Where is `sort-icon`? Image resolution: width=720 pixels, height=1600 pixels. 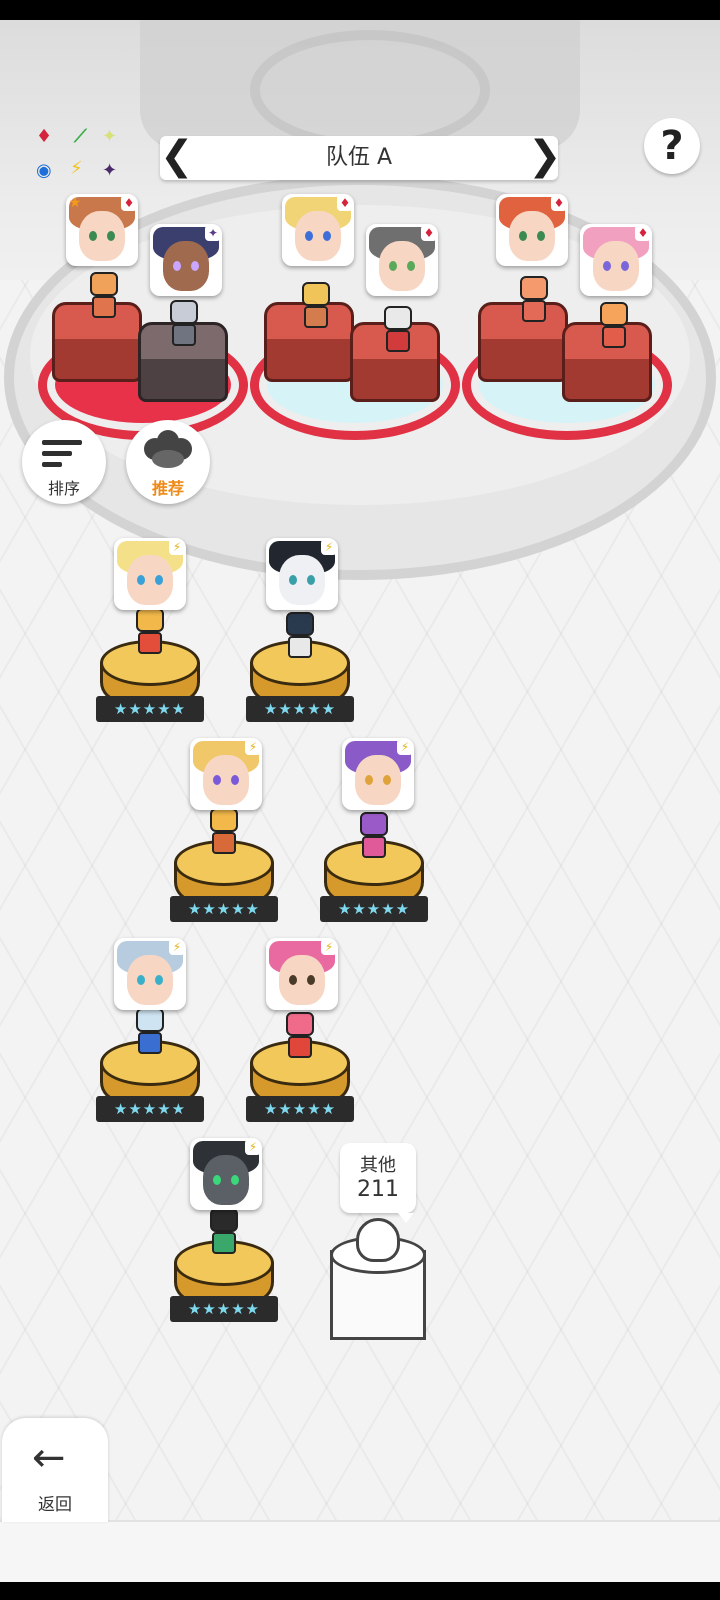
sort-icon is located at coordinates (64, 454).